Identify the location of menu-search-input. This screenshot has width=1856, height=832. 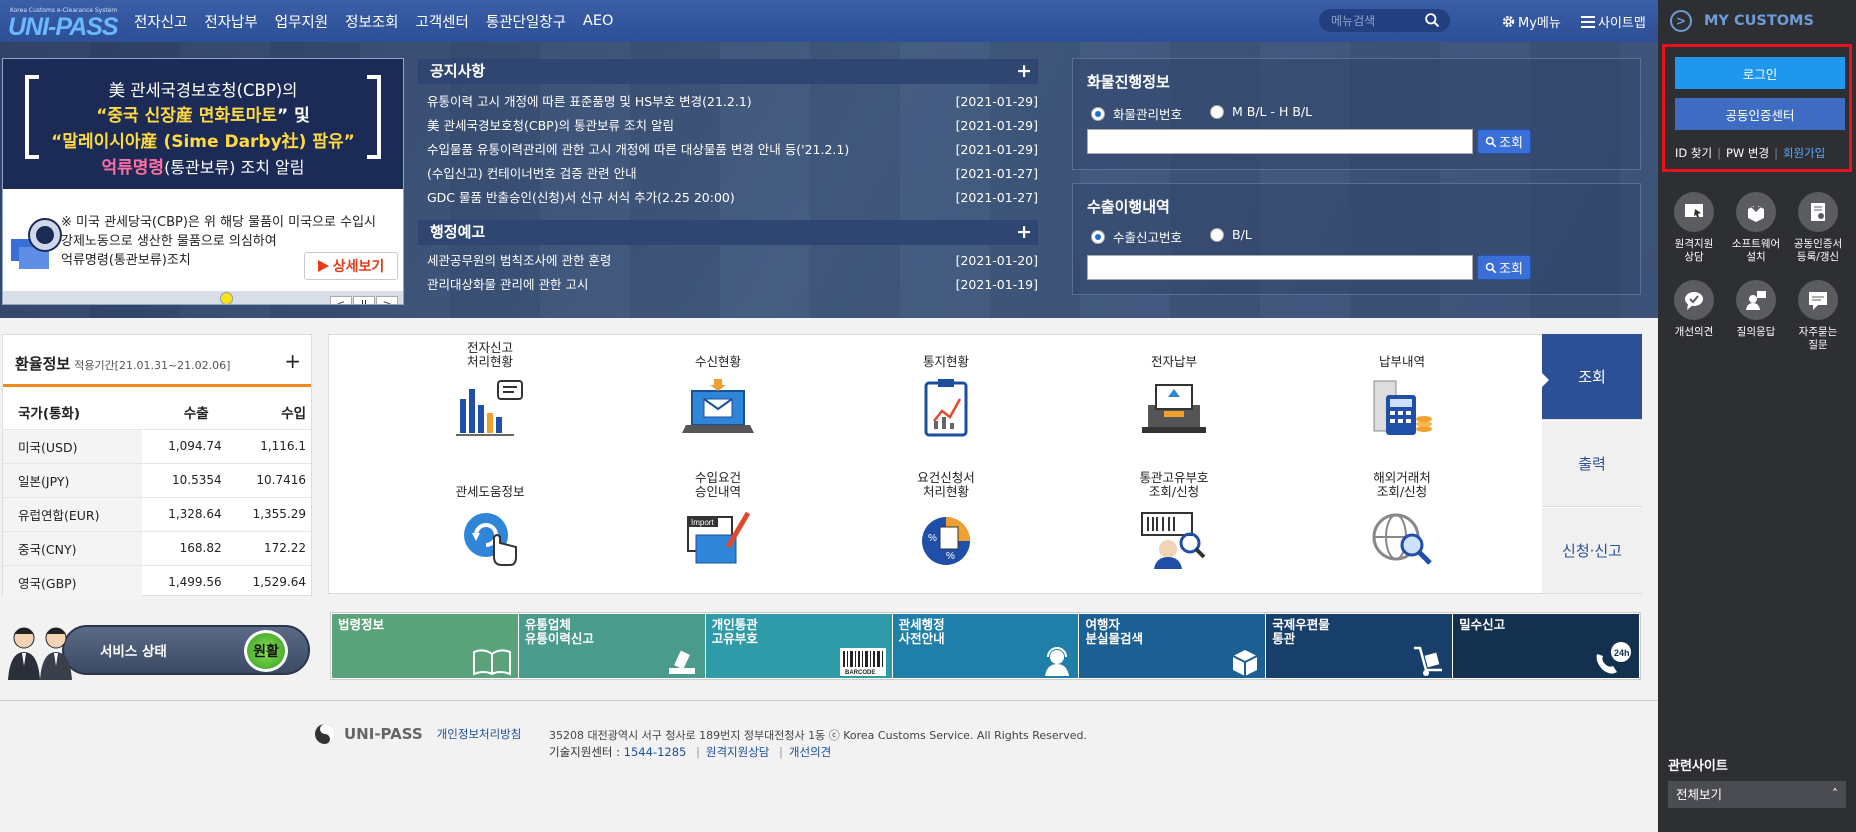
(1376, 20).